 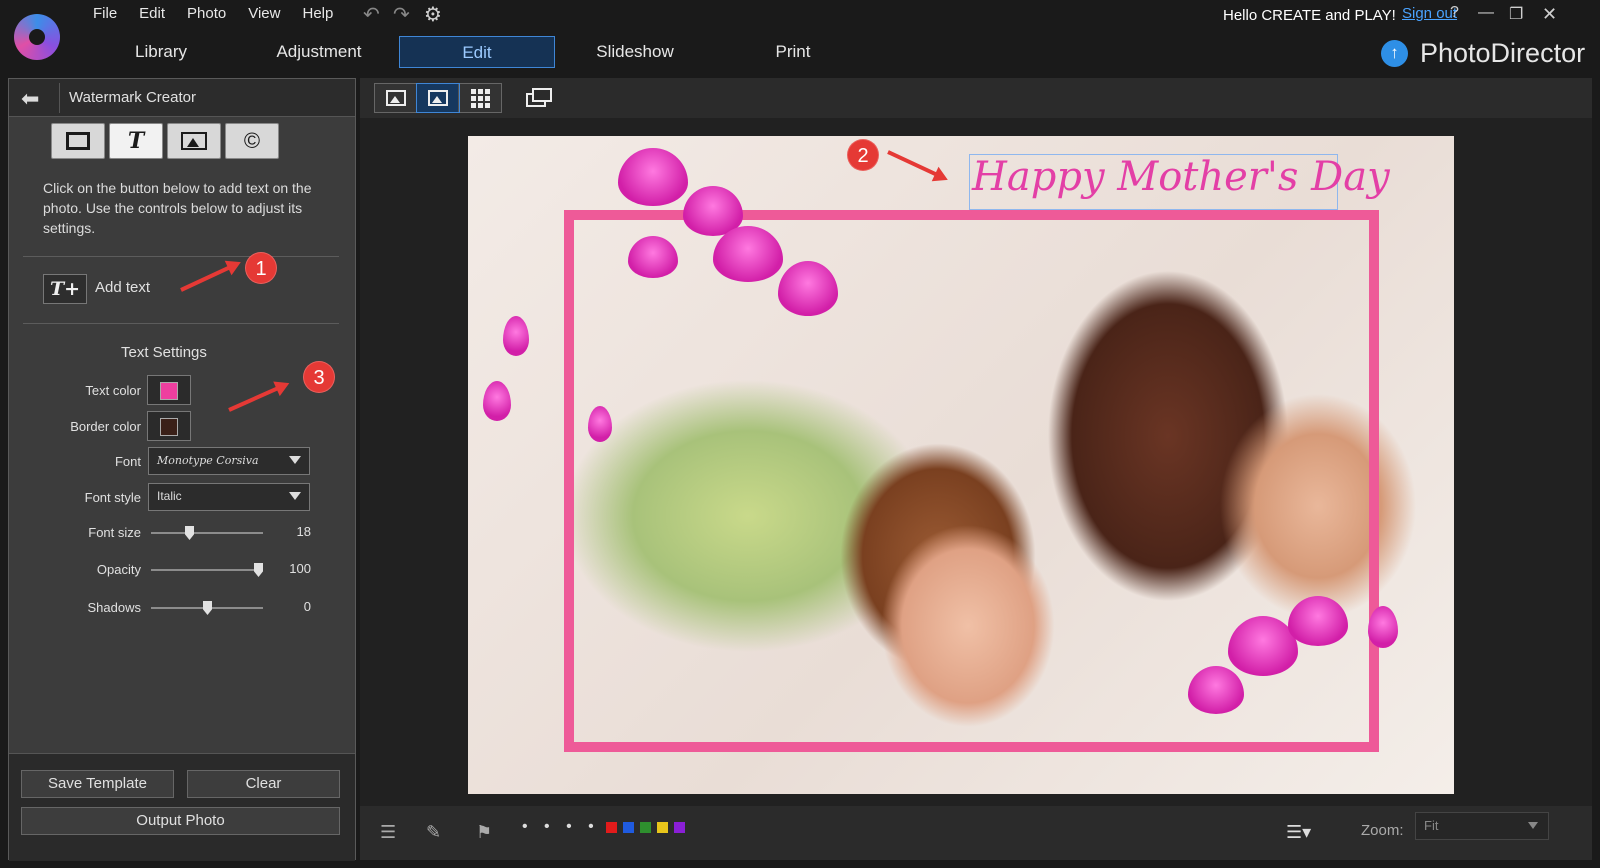 I want to click on color-label-blue, so click(x=628, y=827).